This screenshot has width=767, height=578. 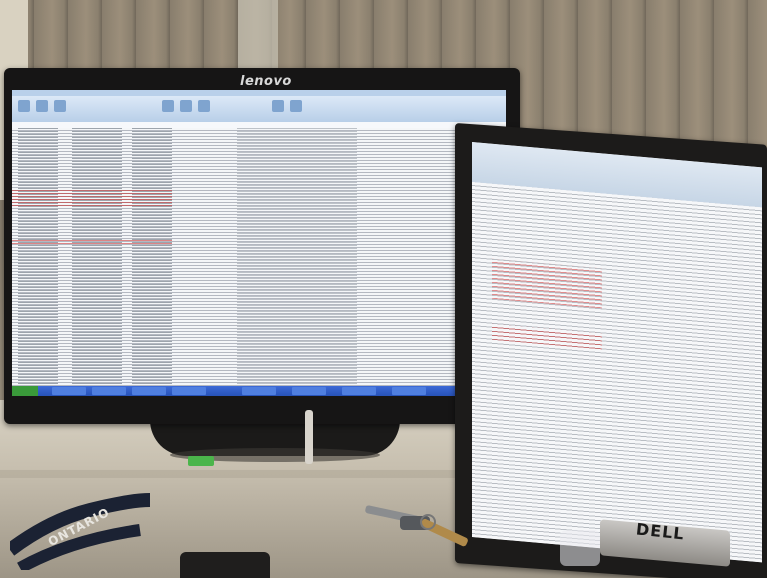 What do you see at coordinates (580, 548) in the screenshot?
I see `glass-object` at bounding box center [580, 548].